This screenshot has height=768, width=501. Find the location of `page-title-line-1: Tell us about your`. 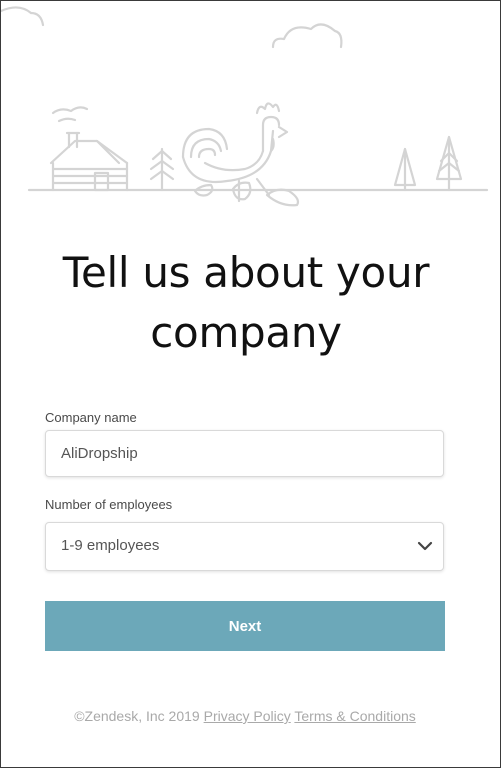

page-title-line-1: Tell us about your is located at coordinates (246, 272).